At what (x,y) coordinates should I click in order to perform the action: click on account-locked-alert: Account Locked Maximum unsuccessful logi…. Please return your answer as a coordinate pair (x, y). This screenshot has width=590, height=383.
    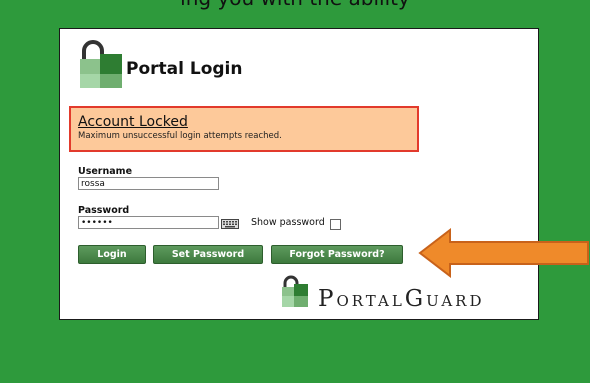
    Looking at the image, I should click on (244, 129).